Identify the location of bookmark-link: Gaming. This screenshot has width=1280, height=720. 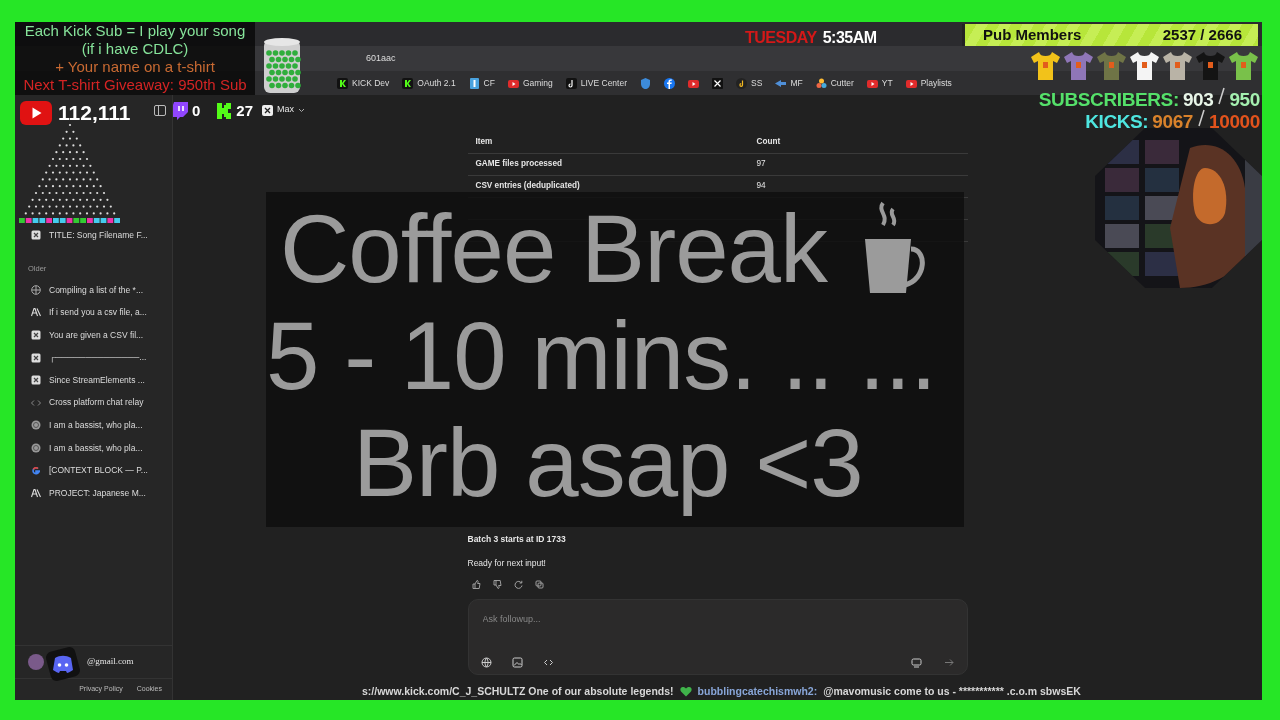
(530, 83).